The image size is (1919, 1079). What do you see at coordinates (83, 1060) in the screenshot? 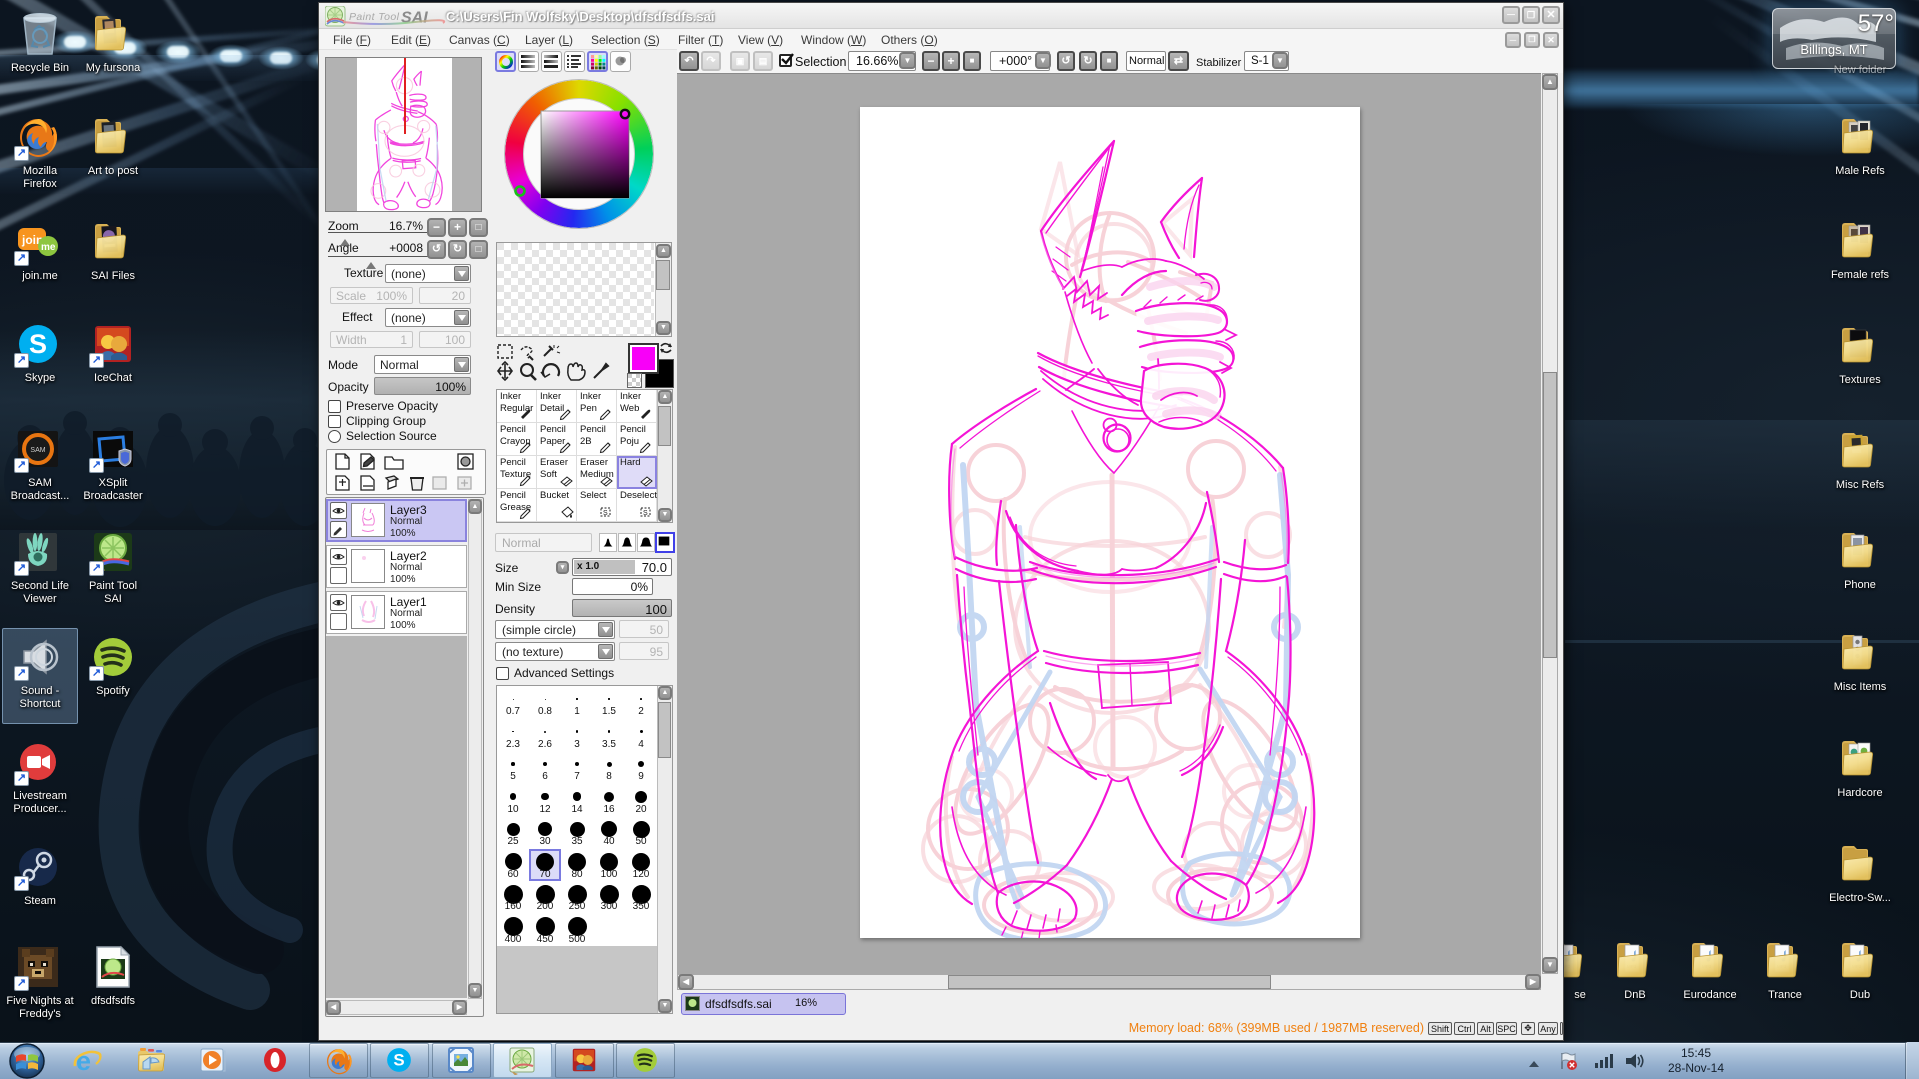
I see `svg-text: e` at bounding box center [83, 1060].